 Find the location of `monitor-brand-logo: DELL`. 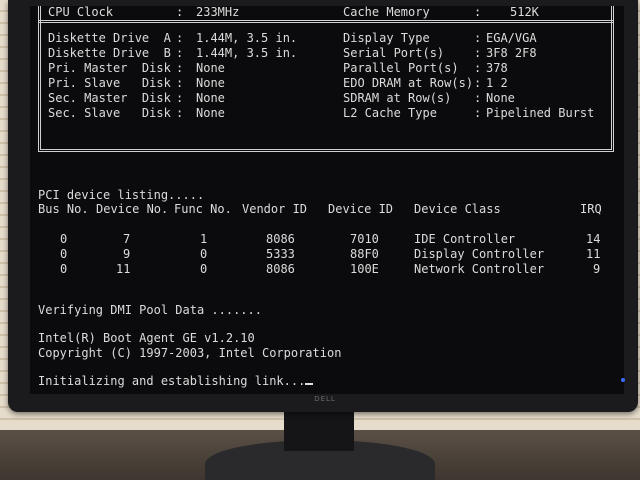

monitor-brand-logo: DELL is located at coordinates (325, 399).